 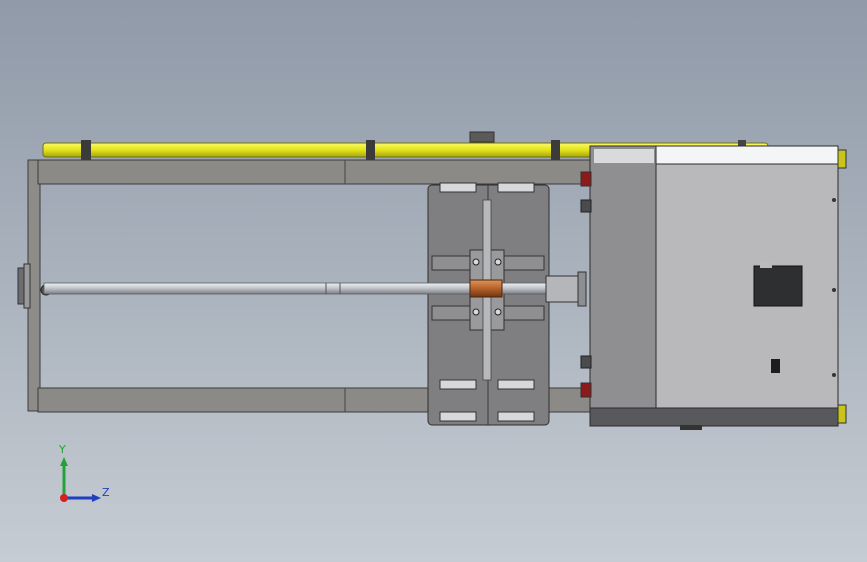 I want to click on carriage-plate, so click(x=488, y=304).